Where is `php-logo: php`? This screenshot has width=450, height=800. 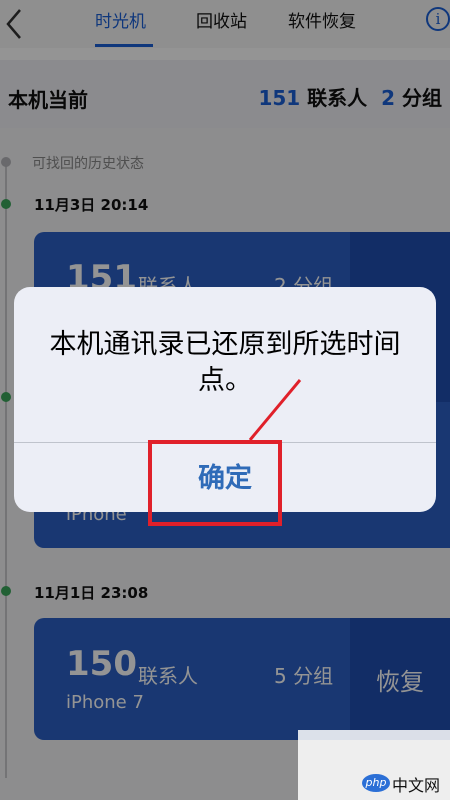
php-logo: php is located at coordinates (376, 783).